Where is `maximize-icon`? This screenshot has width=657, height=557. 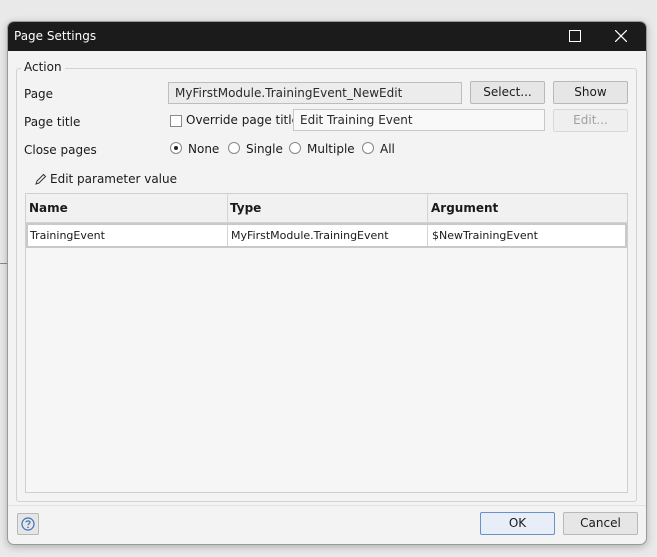 maximize-icon is located at coordinates (575, 36).